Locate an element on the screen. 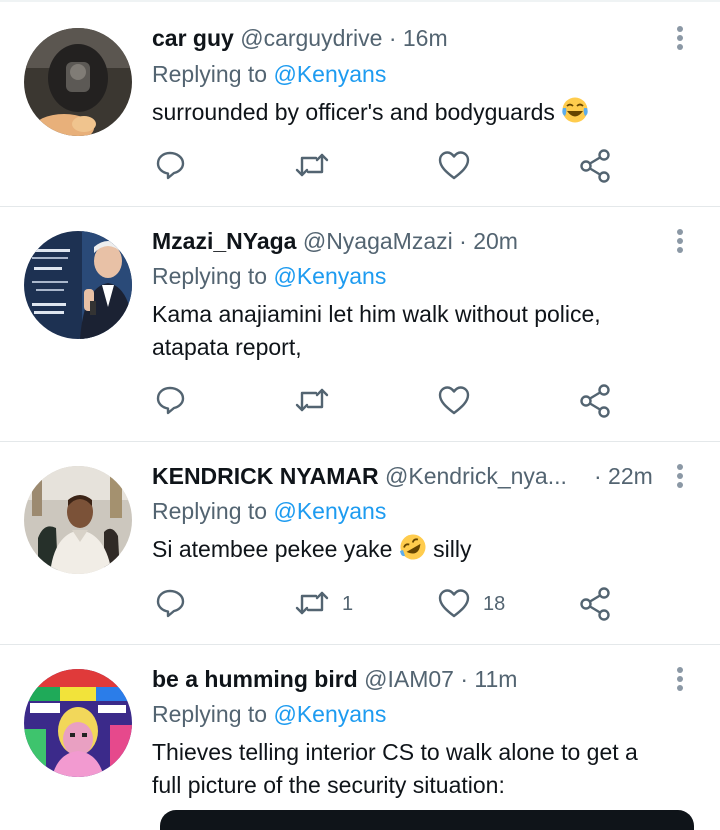 The height and width of the screenshot is (830, 720). user-handle: @NyagaMzazi is located at coordinates (378, 241).